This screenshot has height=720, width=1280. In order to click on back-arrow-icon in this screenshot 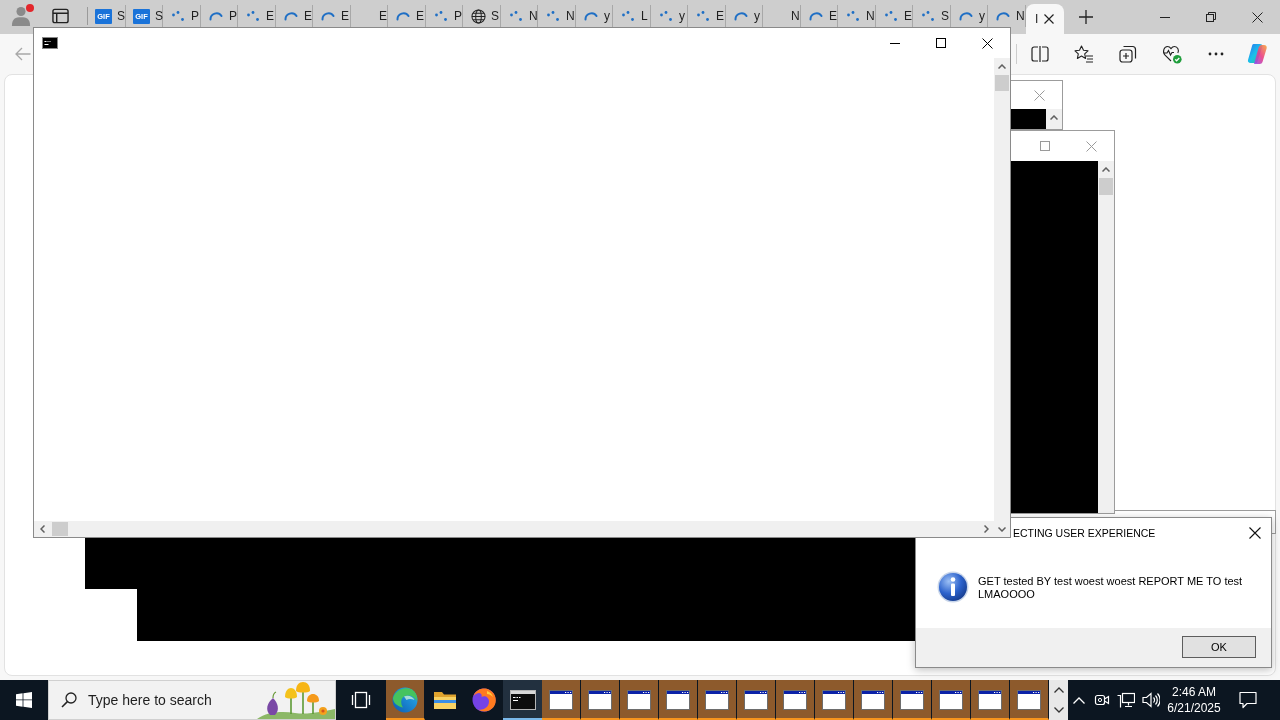, I will do `click(23, 54)`.